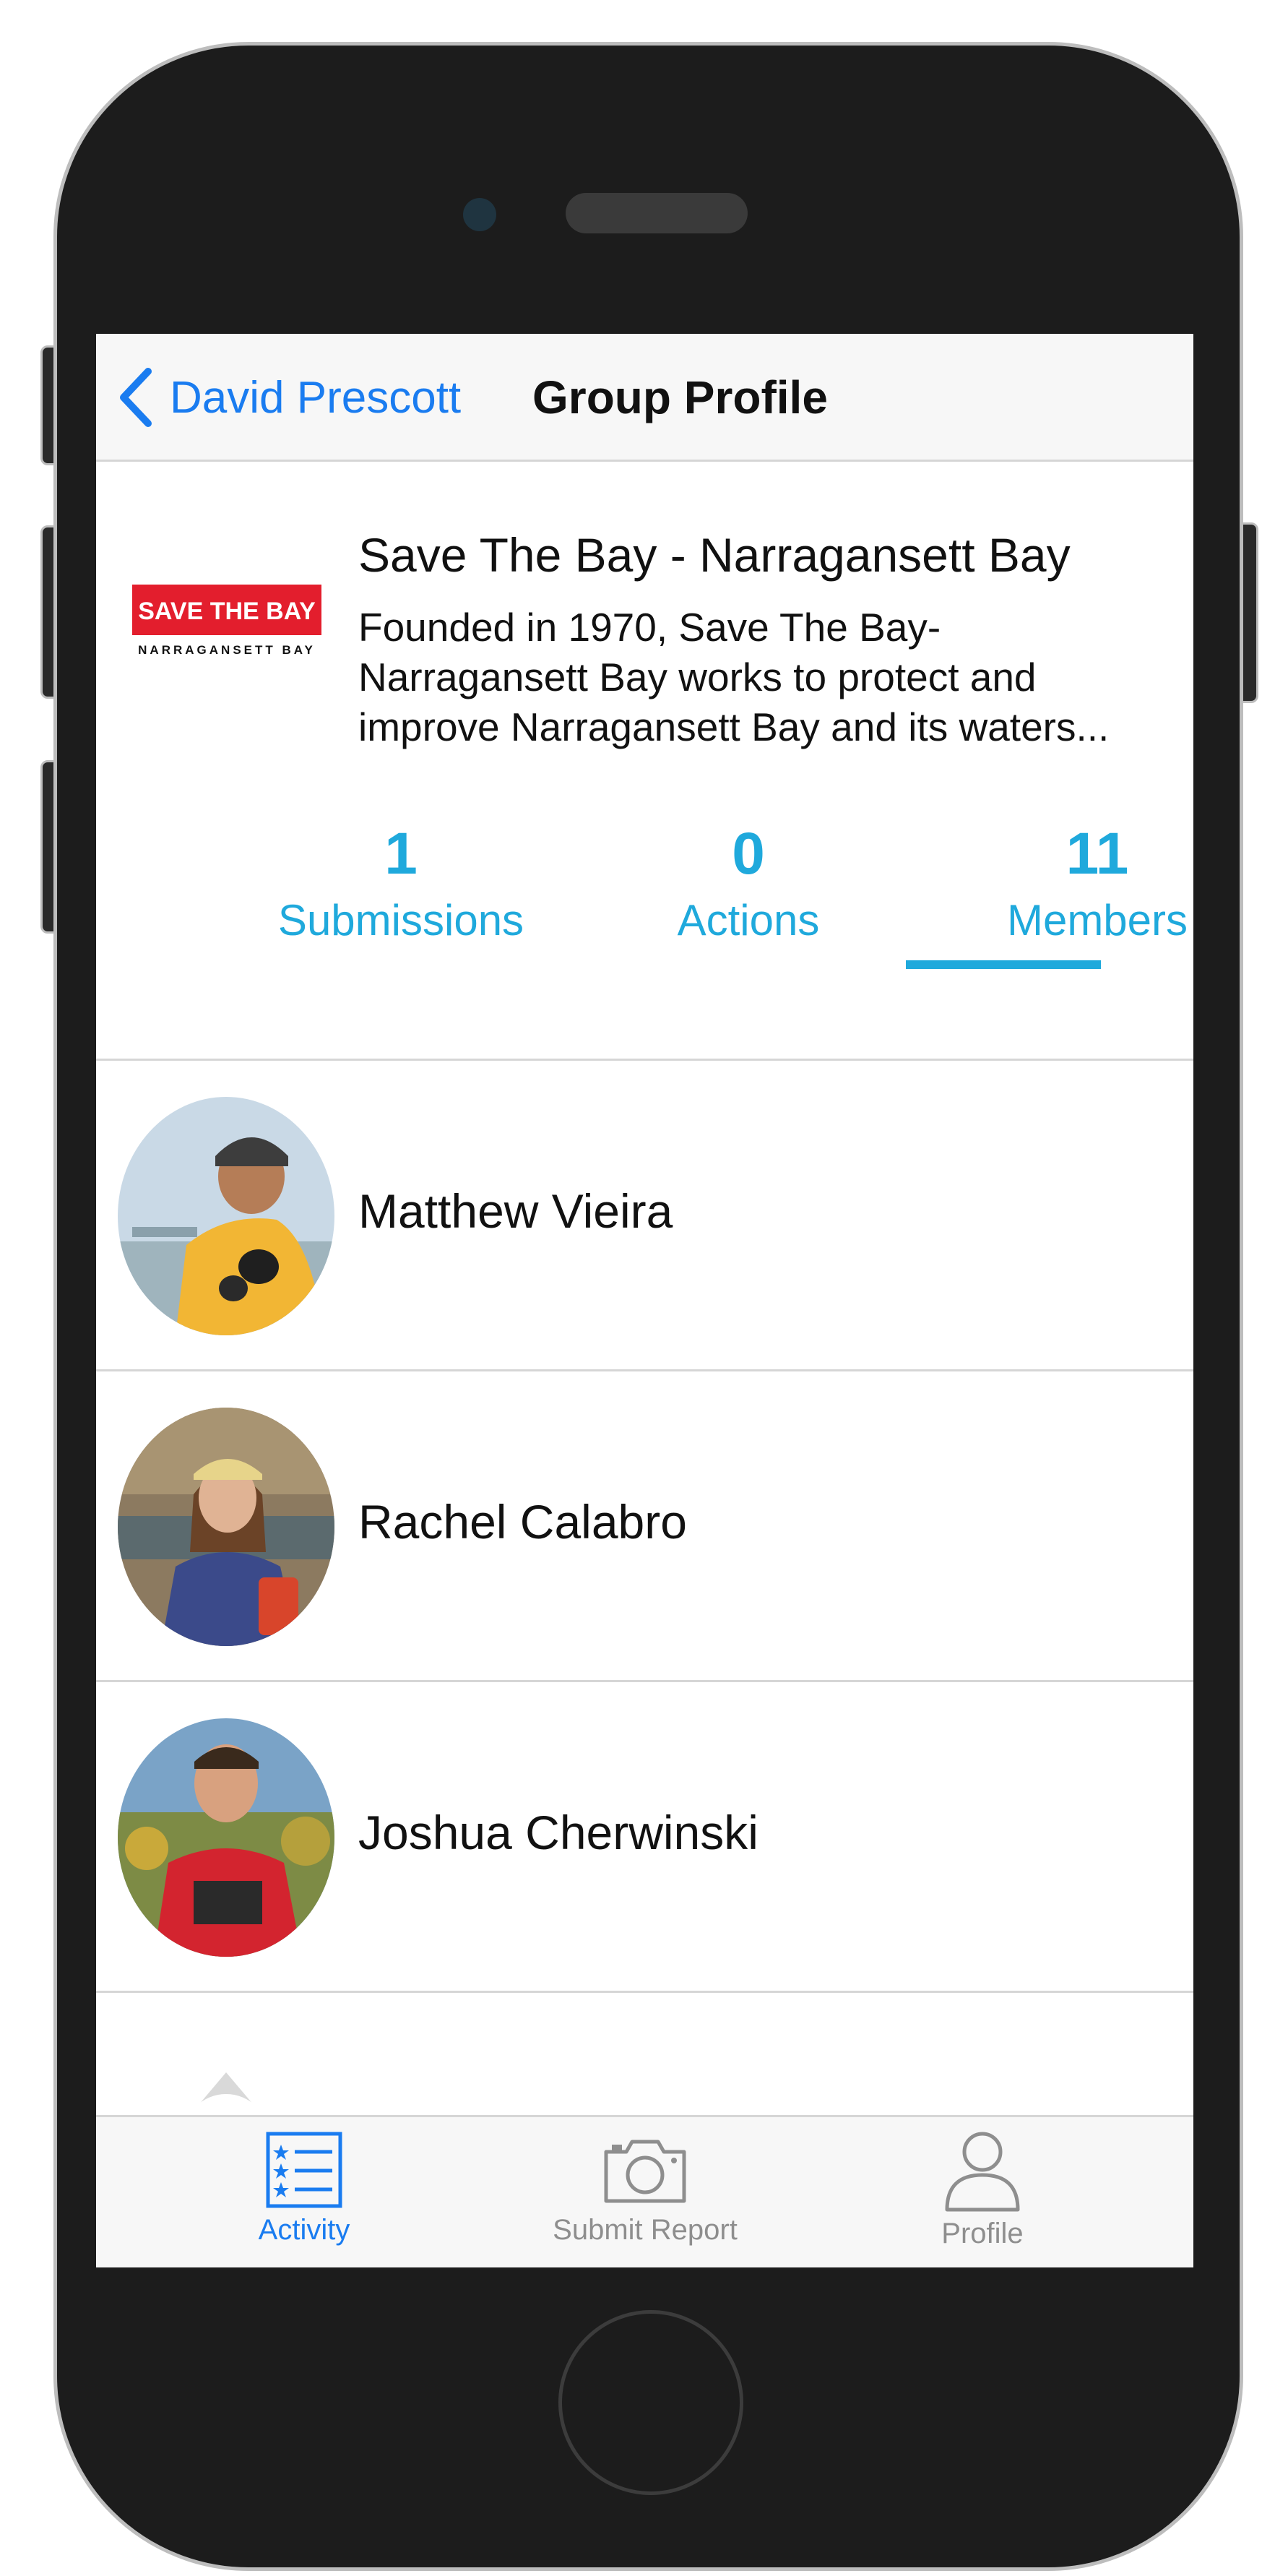 This screenshot has height=2576, width=1288. I want to click on camera-icon, so click(645, 2171).